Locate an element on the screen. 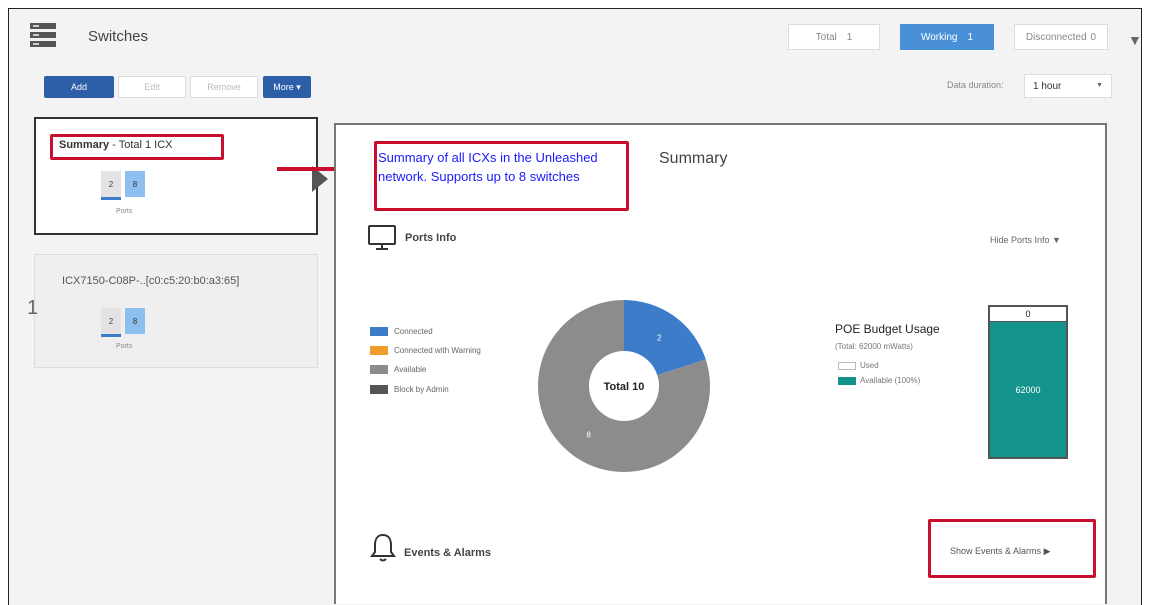 The image size is (1152, 605). disconnected-filter-button: Disconnected 0 is located at coordinates (1061, 37).